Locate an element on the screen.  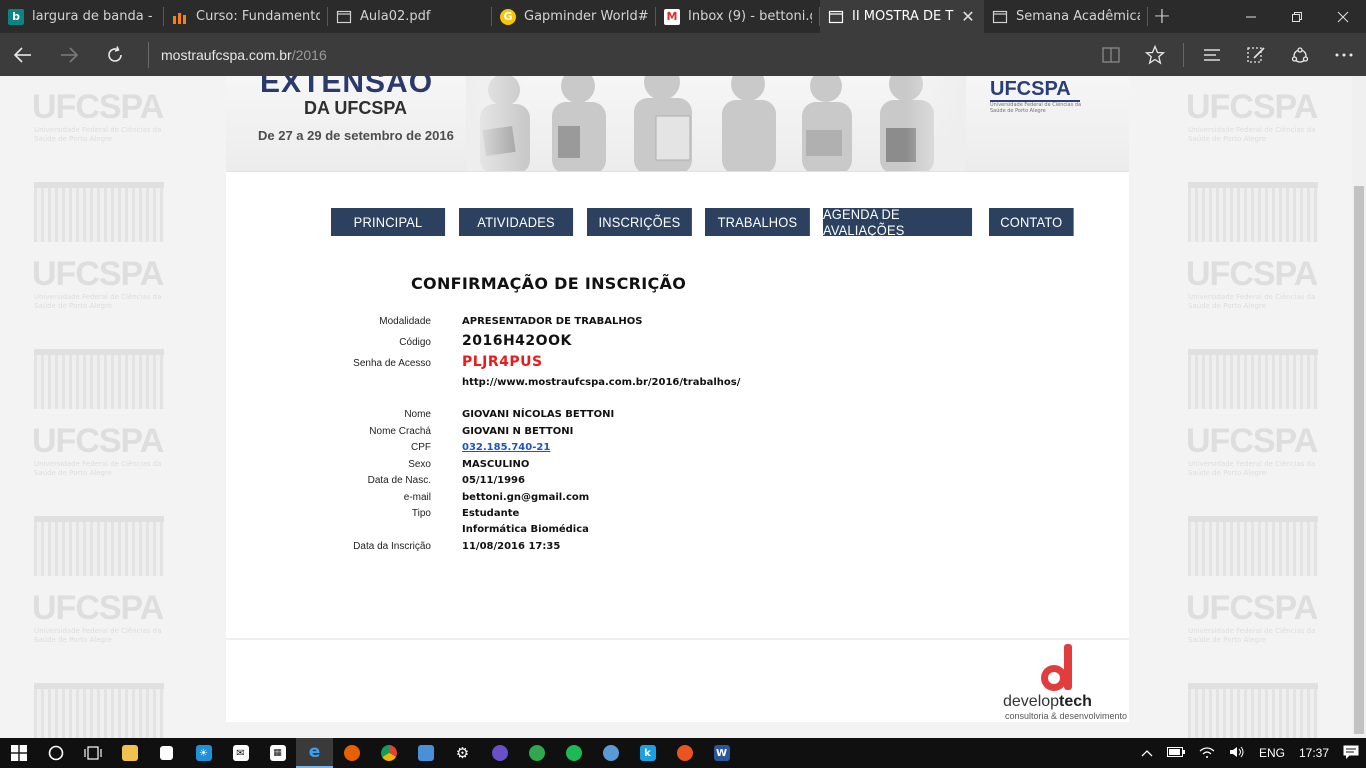
url-path: /2016 is located at coordinates (309, 54).